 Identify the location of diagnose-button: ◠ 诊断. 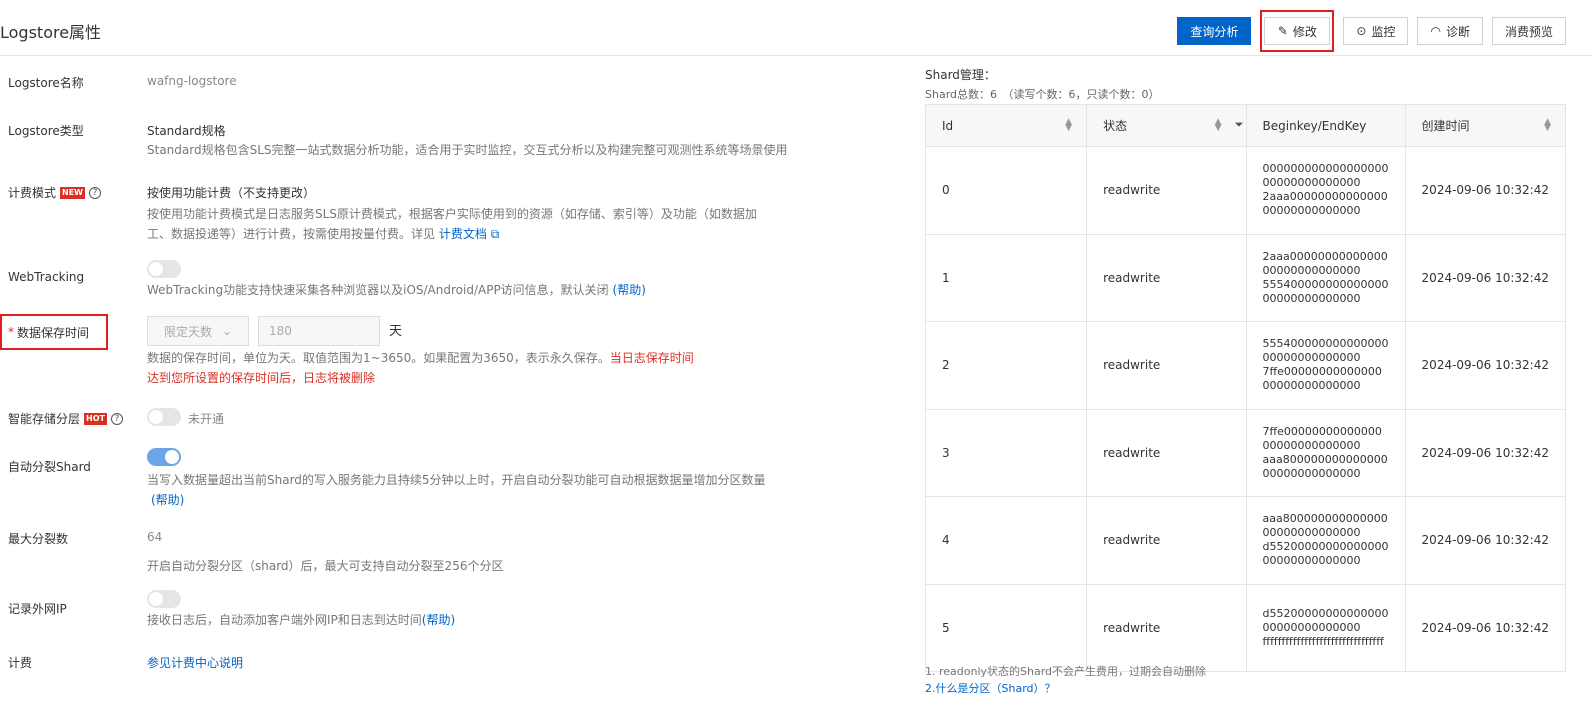
(1450, 31).